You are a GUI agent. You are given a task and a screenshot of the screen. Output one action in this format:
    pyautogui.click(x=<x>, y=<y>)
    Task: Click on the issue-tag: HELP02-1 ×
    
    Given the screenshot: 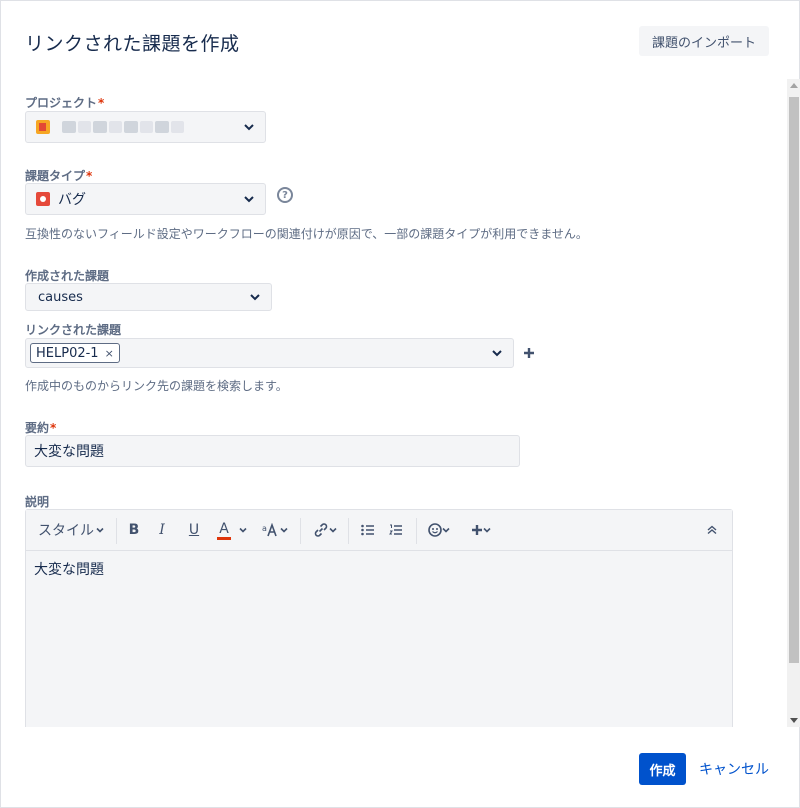 What is the action you would take?
    pyautogui.click(x=75, y=353)
    